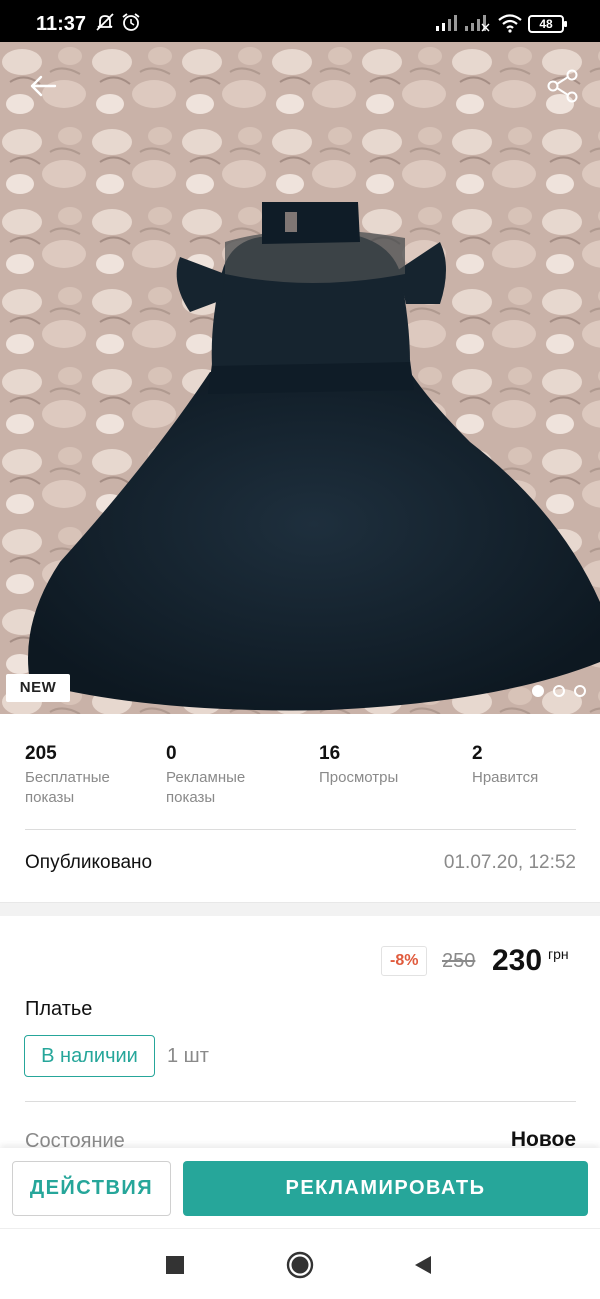 Image resolution: width=600 pixels, height=1299 pixels. What do you see at coordinates (89, 1056) in the screenshot?
I see `stock-status-badge: В наличии` at bounding box center [89, 1056].